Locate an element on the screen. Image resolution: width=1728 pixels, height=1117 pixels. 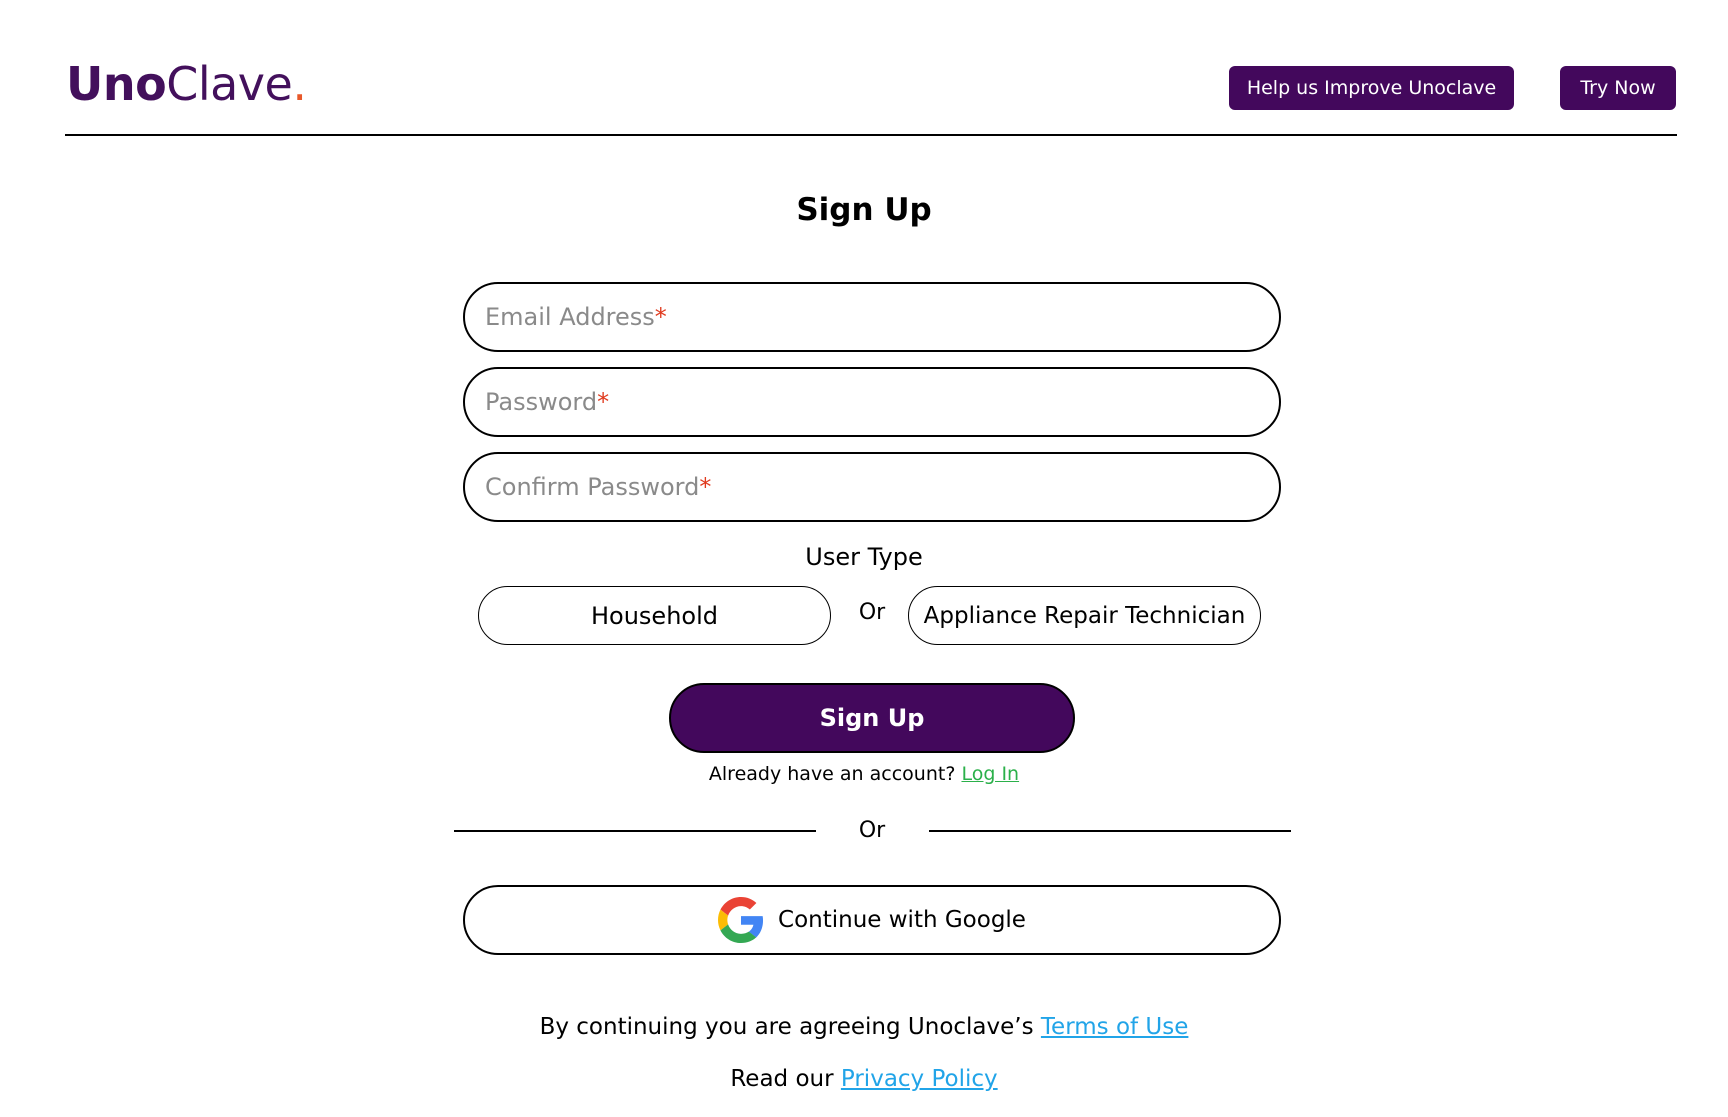
already-have-account-text: Already have an account? is located at coordinates (832, 774).